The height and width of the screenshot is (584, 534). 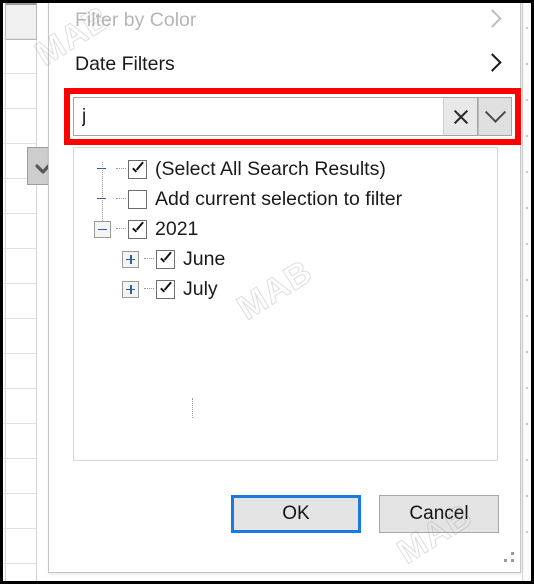 What do you see at coordinates (270, 168) in the screenshot?
I see `tree-row-label: (Select All Search Results)` at bounding box center [270, 168].